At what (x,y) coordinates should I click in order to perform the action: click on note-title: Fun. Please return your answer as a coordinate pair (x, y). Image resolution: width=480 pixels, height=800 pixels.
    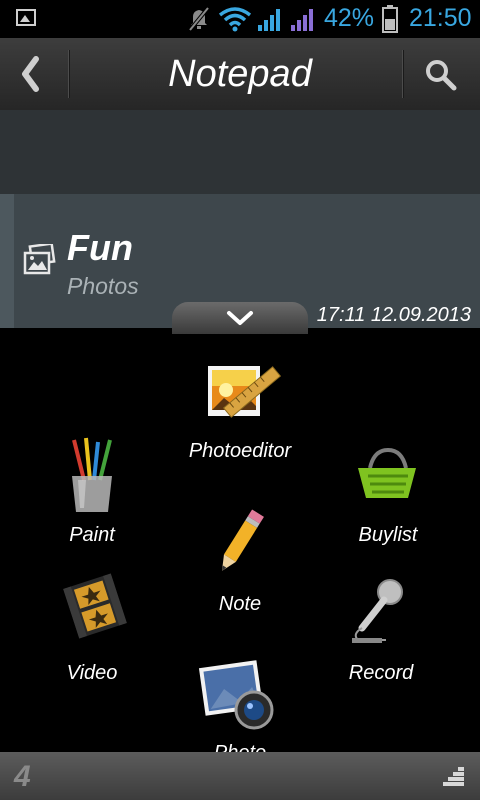
    Looking at the image, I should click on (100, 247).